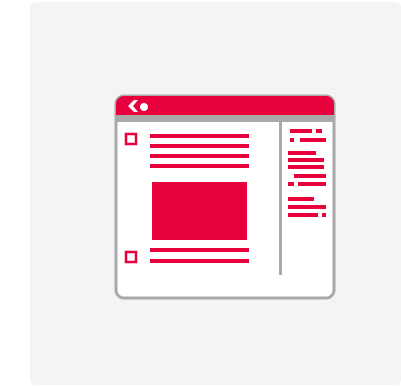  What do you see at coordinates (144, 107) in the screenshot?
I see `refresh-dot-icon` at bounding box center [144, 107].